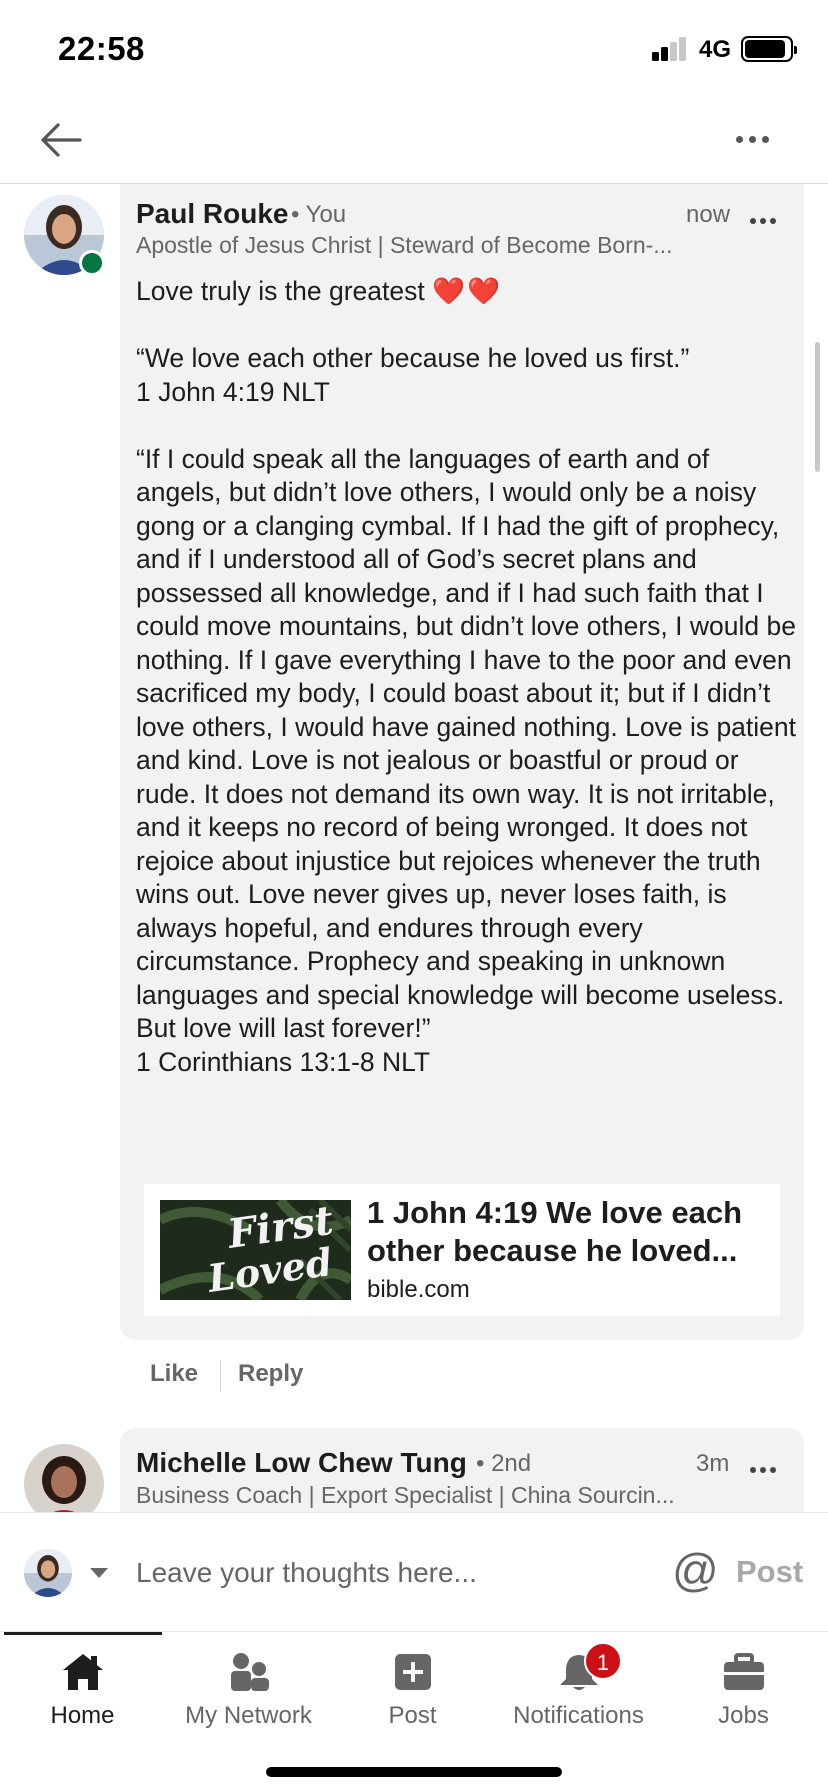 The image size is (828, 1792). What do you see at coordinates (255, 1250) in the screenshot?
I see `link-preview-image: First Loved` at bounding box center [255, 1250].